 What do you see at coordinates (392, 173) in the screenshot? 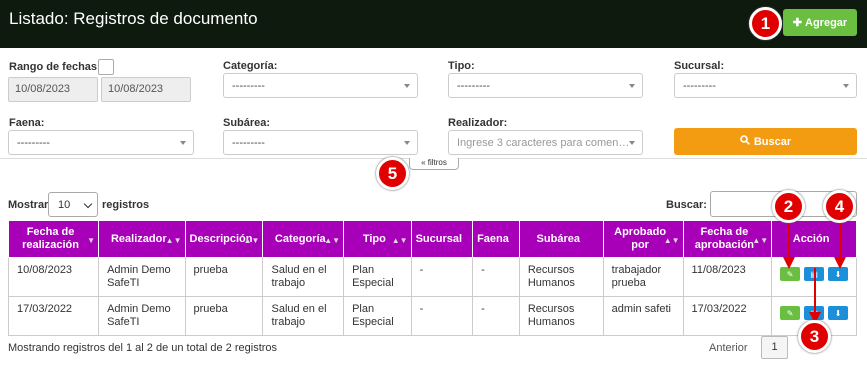
I see `callout-5: 5` at bounding box center [392, 173].